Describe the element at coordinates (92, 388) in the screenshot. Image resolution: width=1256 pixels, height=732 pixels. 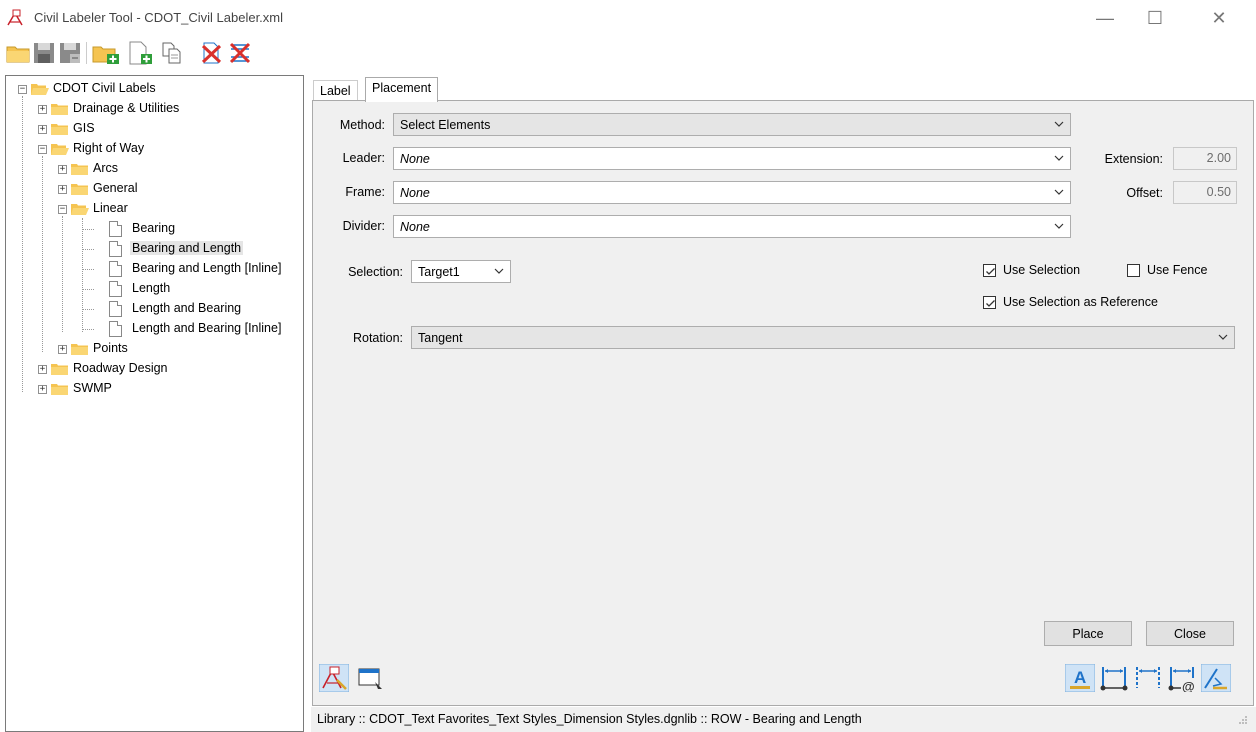
I see `tree-label: SWMP` at that location.